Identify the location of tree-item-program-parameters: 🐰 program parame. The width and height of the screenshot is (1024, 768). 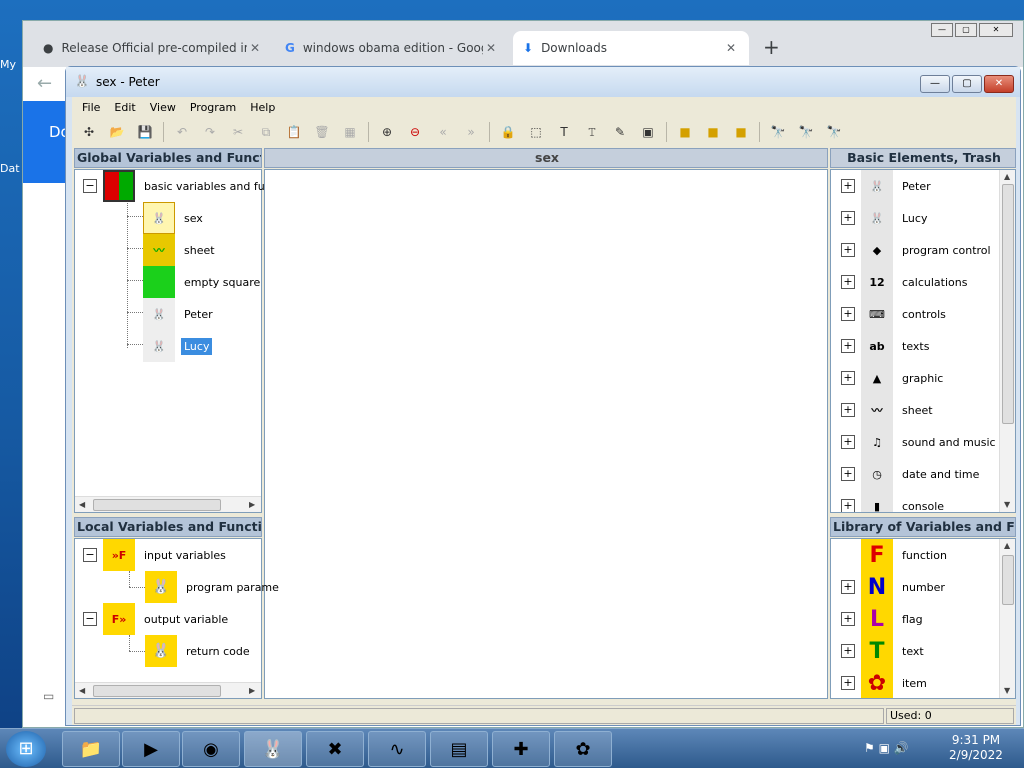
(213, 587).